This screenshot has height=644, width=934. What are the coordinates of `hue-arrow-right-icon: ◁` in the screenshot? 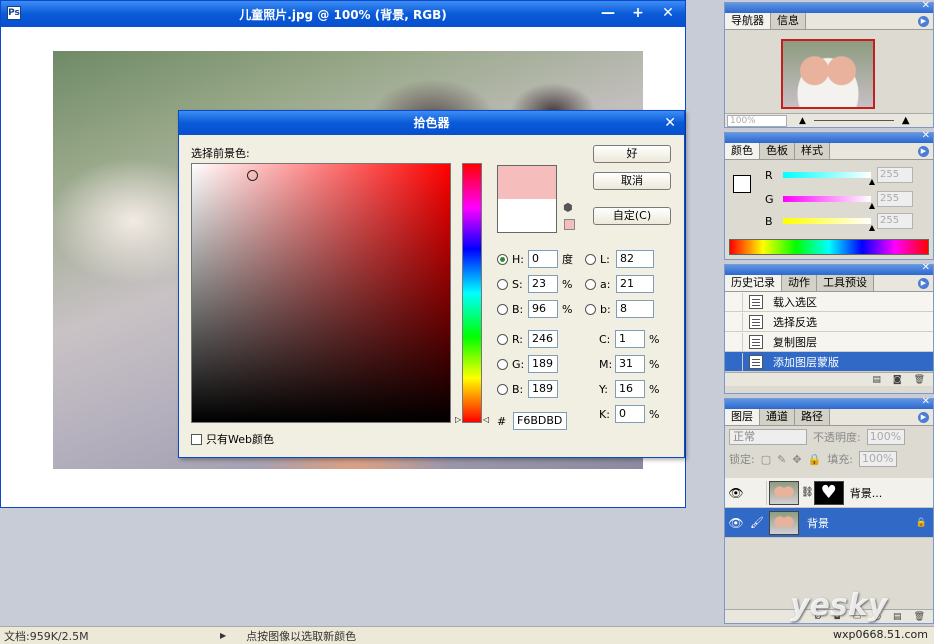 It's located at (486, 419).